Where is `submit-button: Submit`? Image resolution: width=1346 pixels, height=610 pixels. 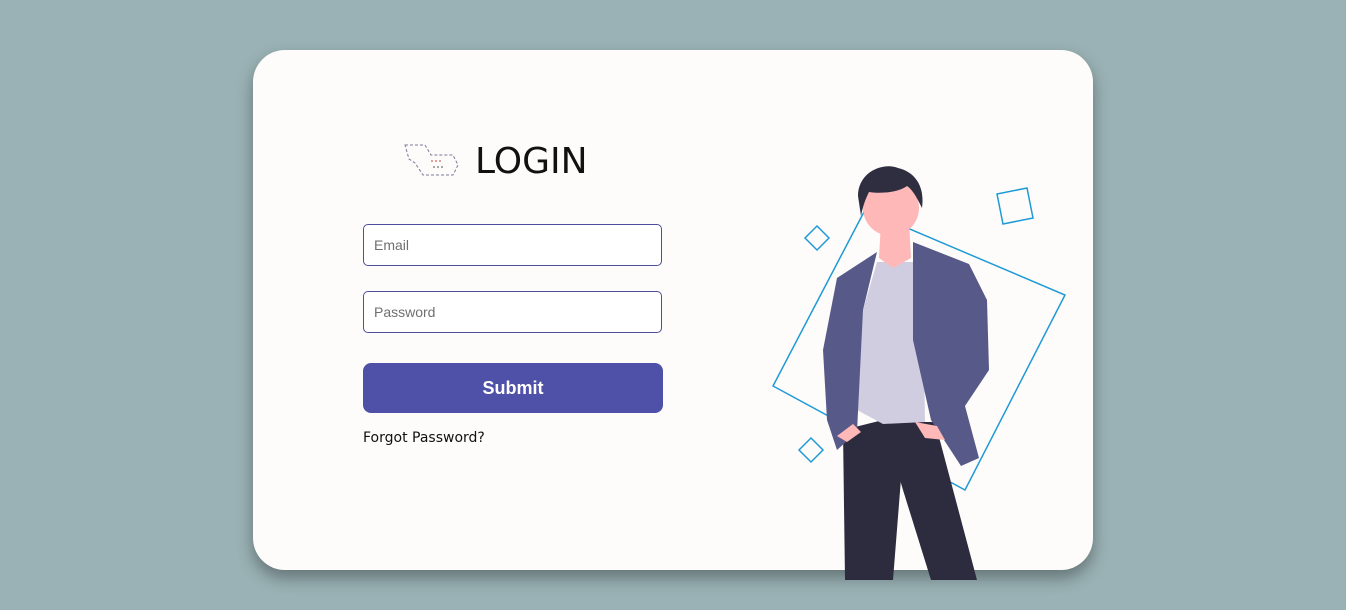
submit-button: Submit is located at coordinates (513, 388).